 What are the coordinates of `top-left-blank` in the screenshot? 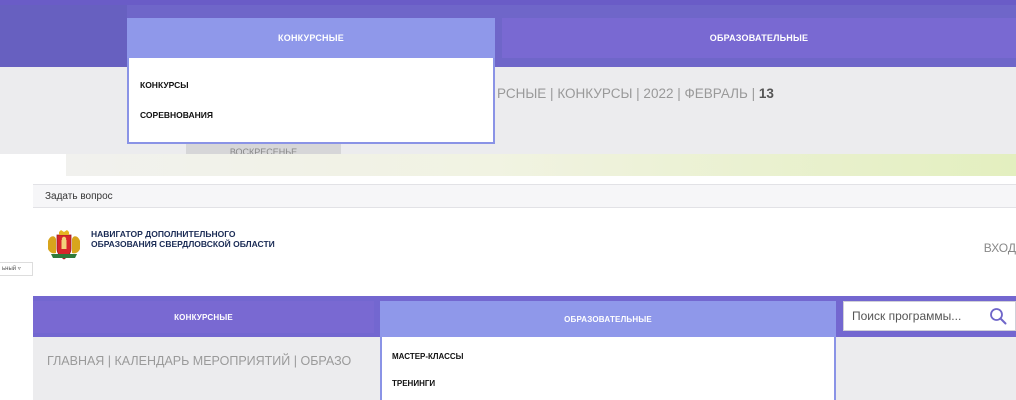 It's located at (33, 165).